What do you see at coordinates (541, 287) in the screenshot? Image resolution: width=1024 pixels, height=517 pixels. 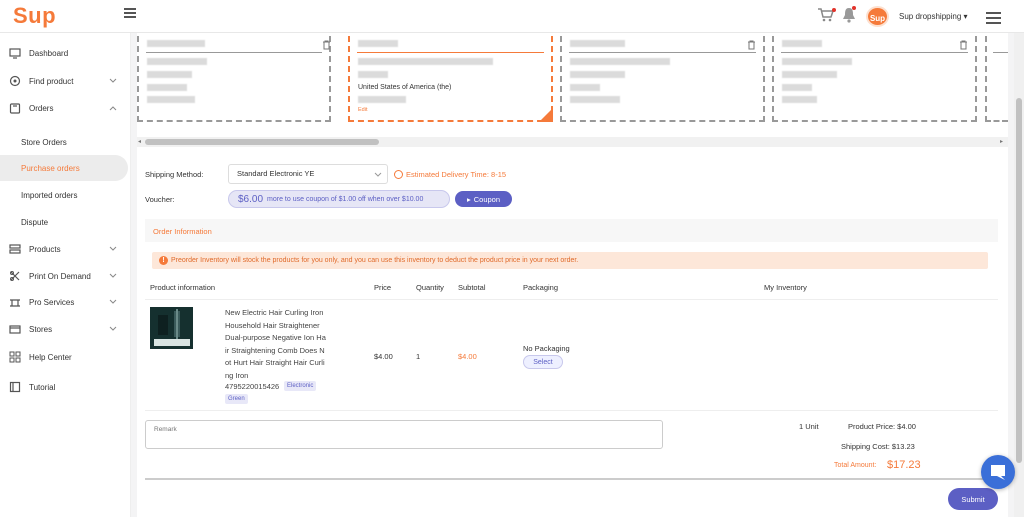 I see `column-header: Packaging` at bounding box center [541, 287].